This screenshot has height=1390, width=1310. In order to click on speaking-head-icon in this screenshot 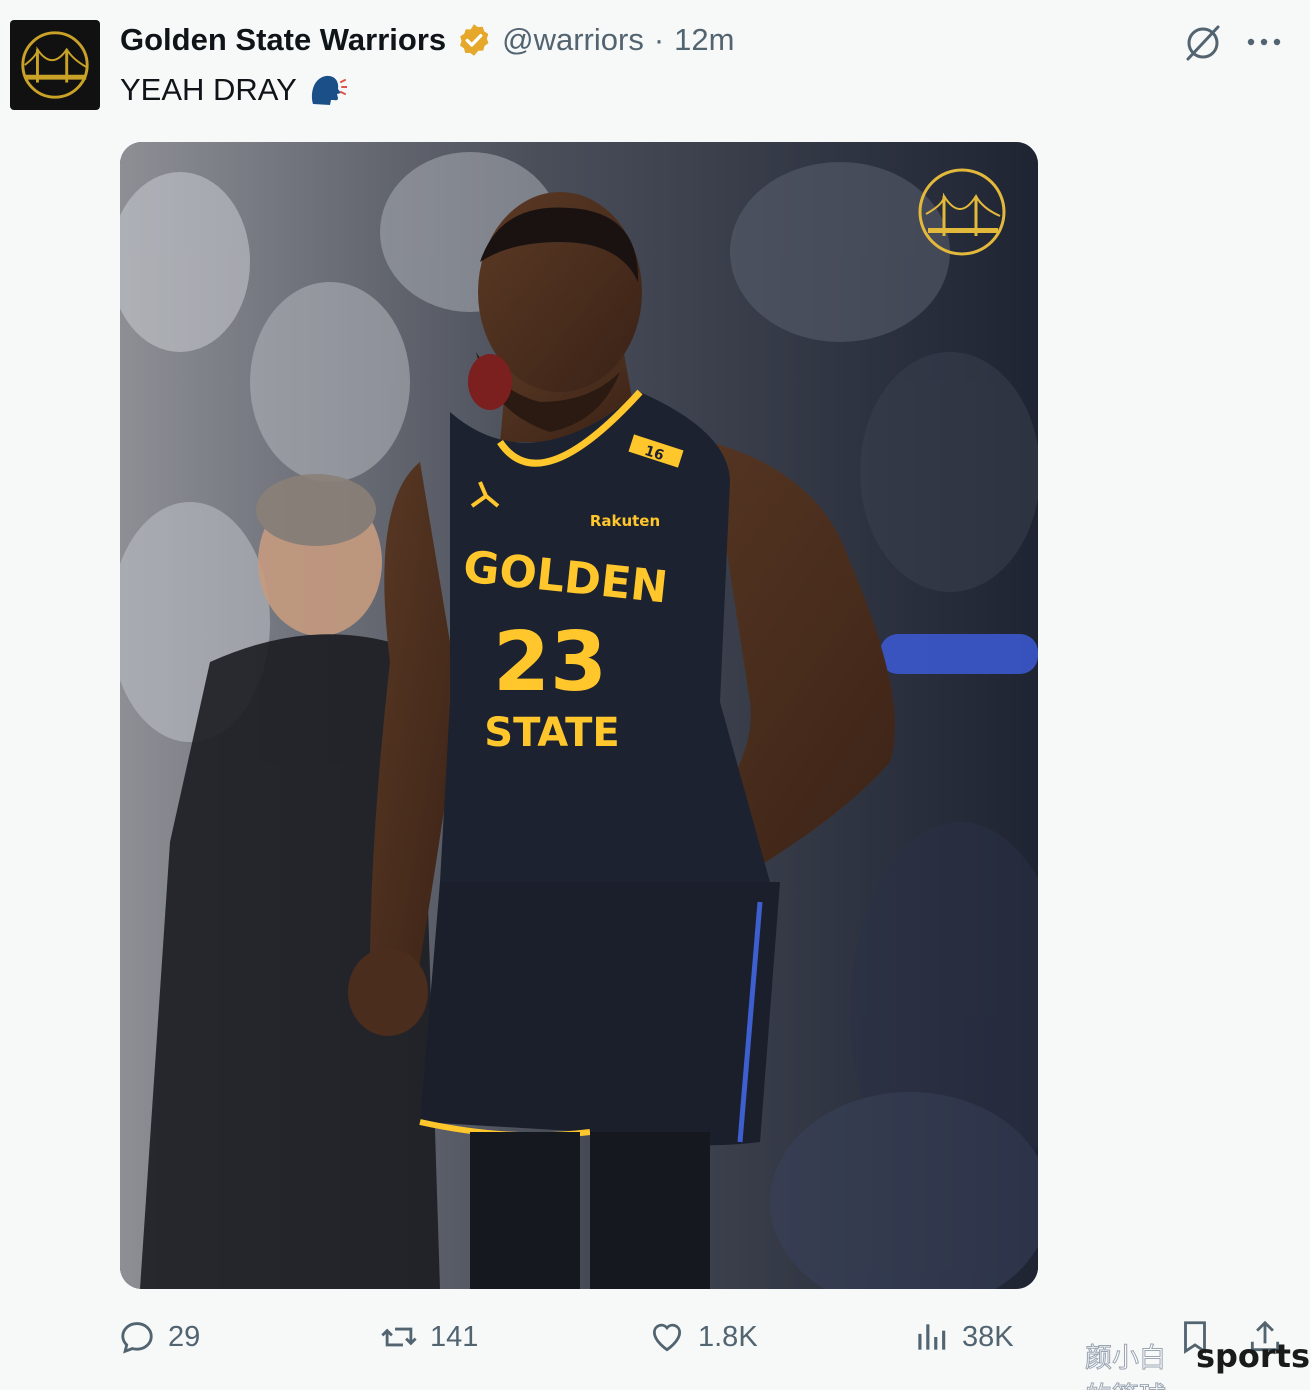, I will do `click(329, 90)`.